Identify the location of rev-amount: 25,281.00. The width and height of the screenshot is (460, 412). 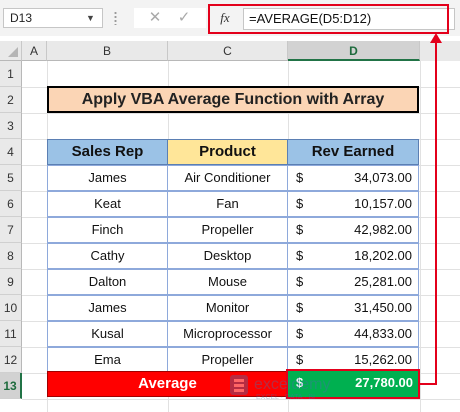
(383, 281).